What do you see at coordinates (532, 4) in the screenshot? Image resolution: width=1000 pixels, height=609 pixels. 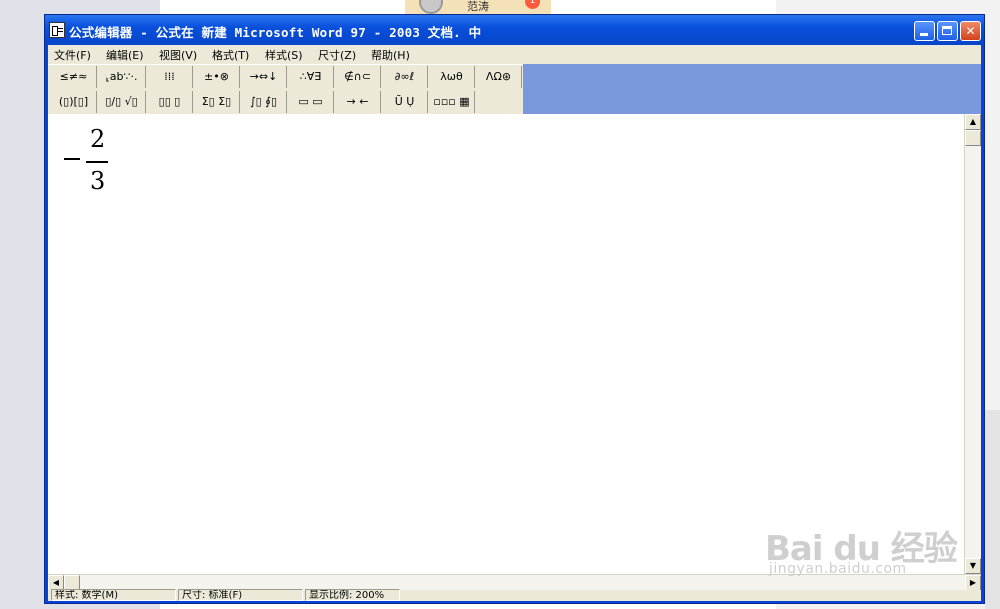 I see `notification-badge: 1` at bounding box center [532, 4].